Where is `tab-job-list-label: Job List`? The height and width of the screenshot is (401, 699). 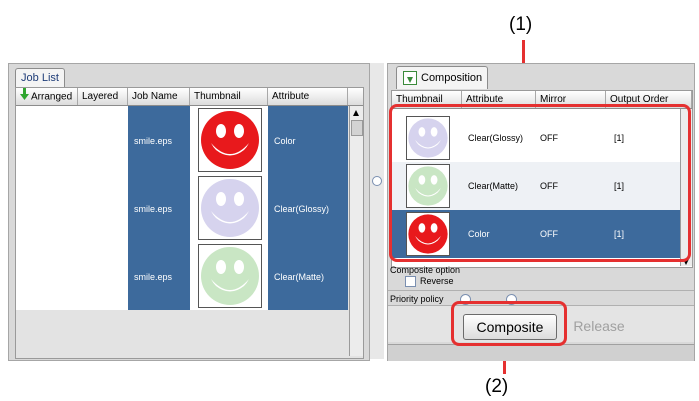 tab-job-list-label: Job List is located at coordinates (40, 78).